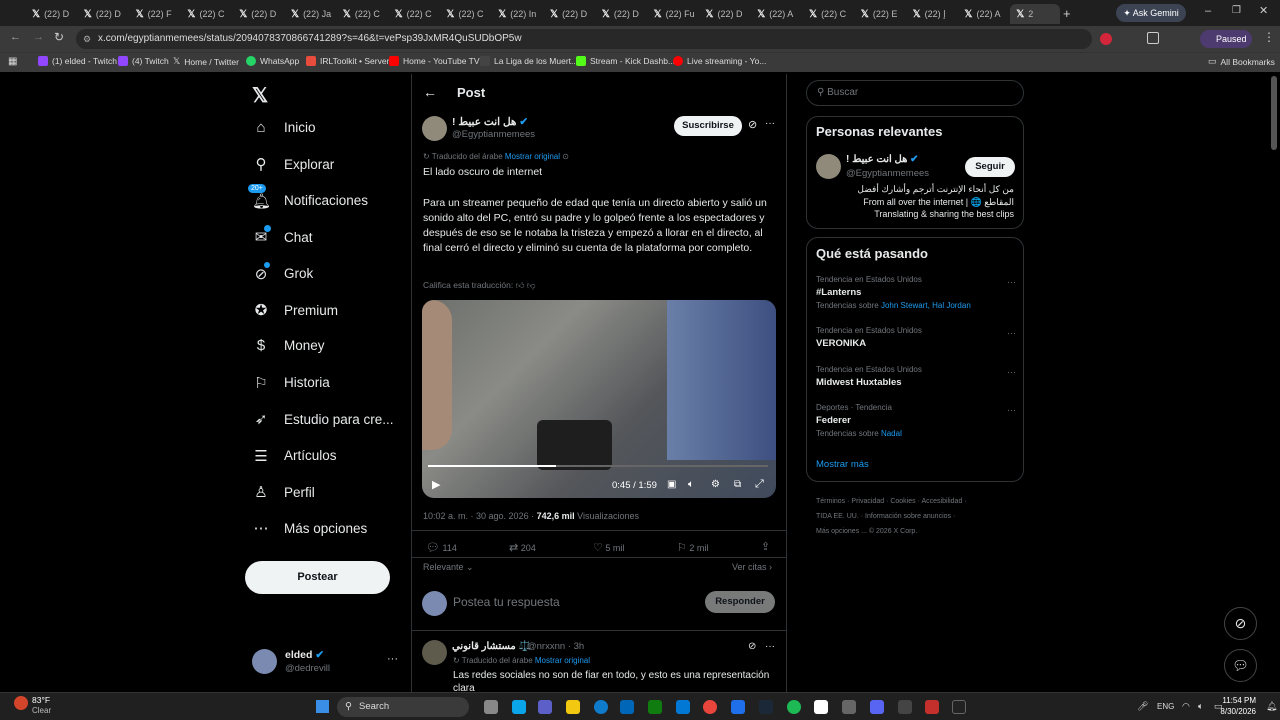  What do you see at coordinates (59, 37) in the screenshot?
I see `reload-icon: ↻` at bounding box center [59, 37].